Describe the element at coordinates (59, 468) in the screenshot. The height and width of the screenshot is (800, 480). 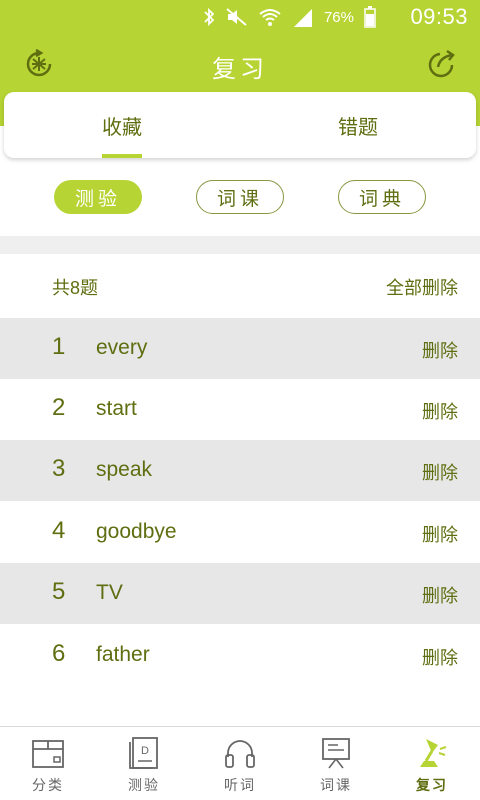
I see `item-number: 3` at that location.